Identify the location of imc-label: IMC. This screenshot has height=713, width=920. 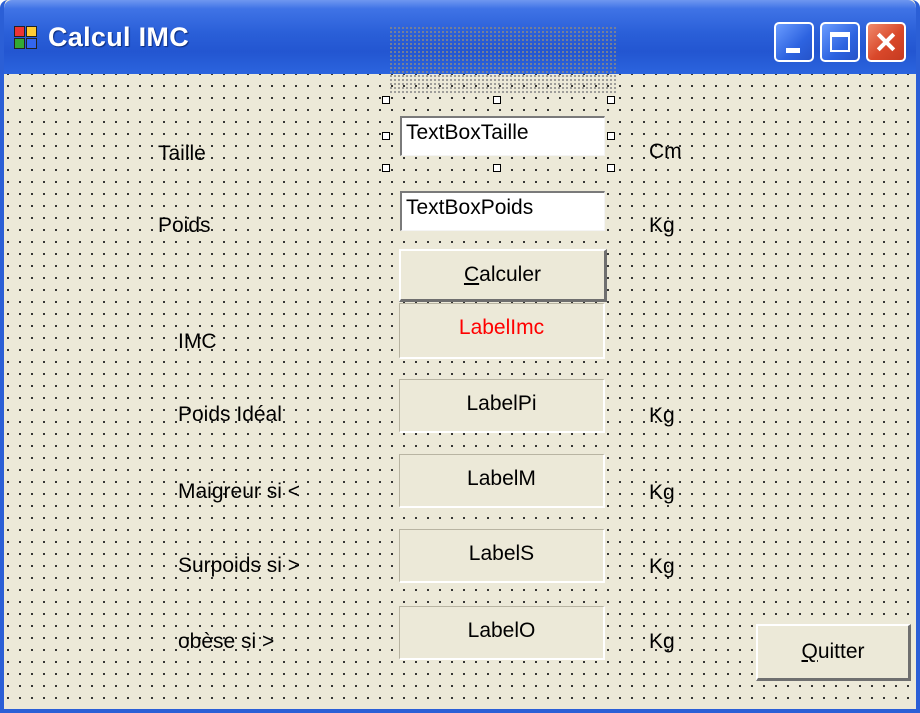
(197, 341).